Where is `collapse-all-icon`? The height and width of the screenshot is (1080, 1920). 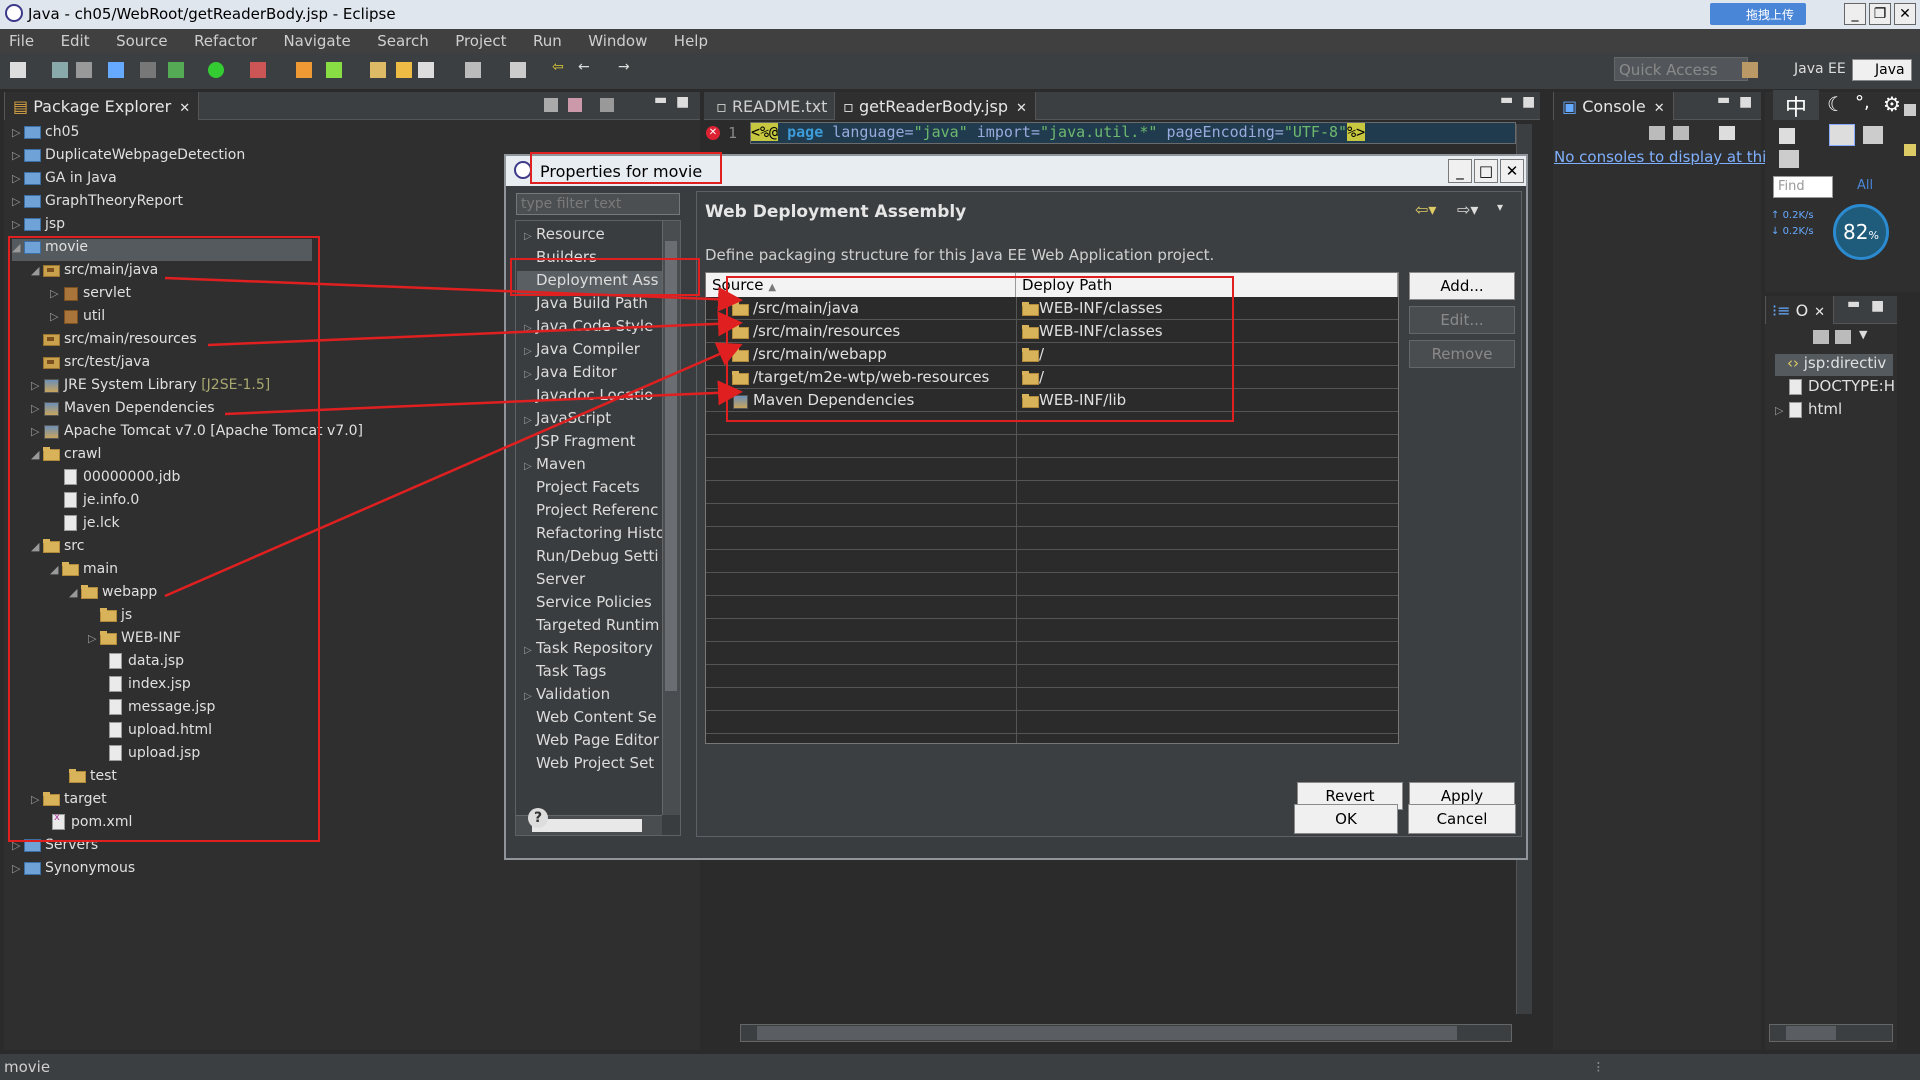 collapse-all-icon is located at coordinates (551, 105).